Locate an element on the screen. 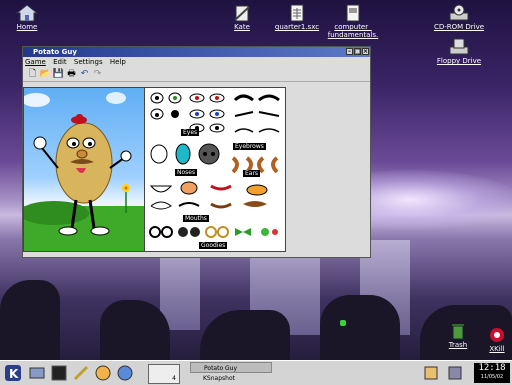  new-icon: 🗋 is located at coordinates (32, 74).